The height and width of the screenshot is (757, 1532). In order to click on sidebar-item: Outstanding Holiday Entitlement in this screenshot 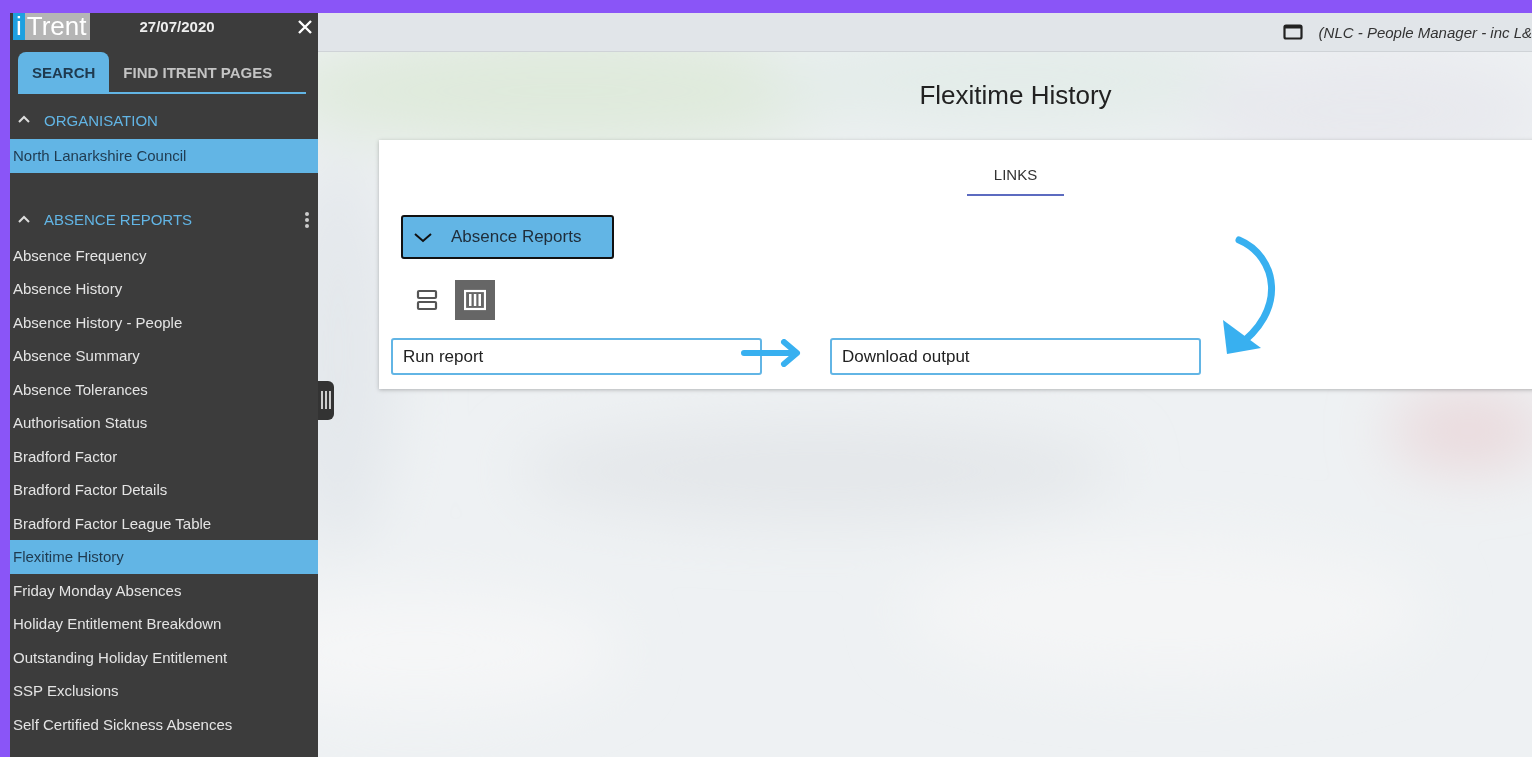, I will do `click(164, 657)`.